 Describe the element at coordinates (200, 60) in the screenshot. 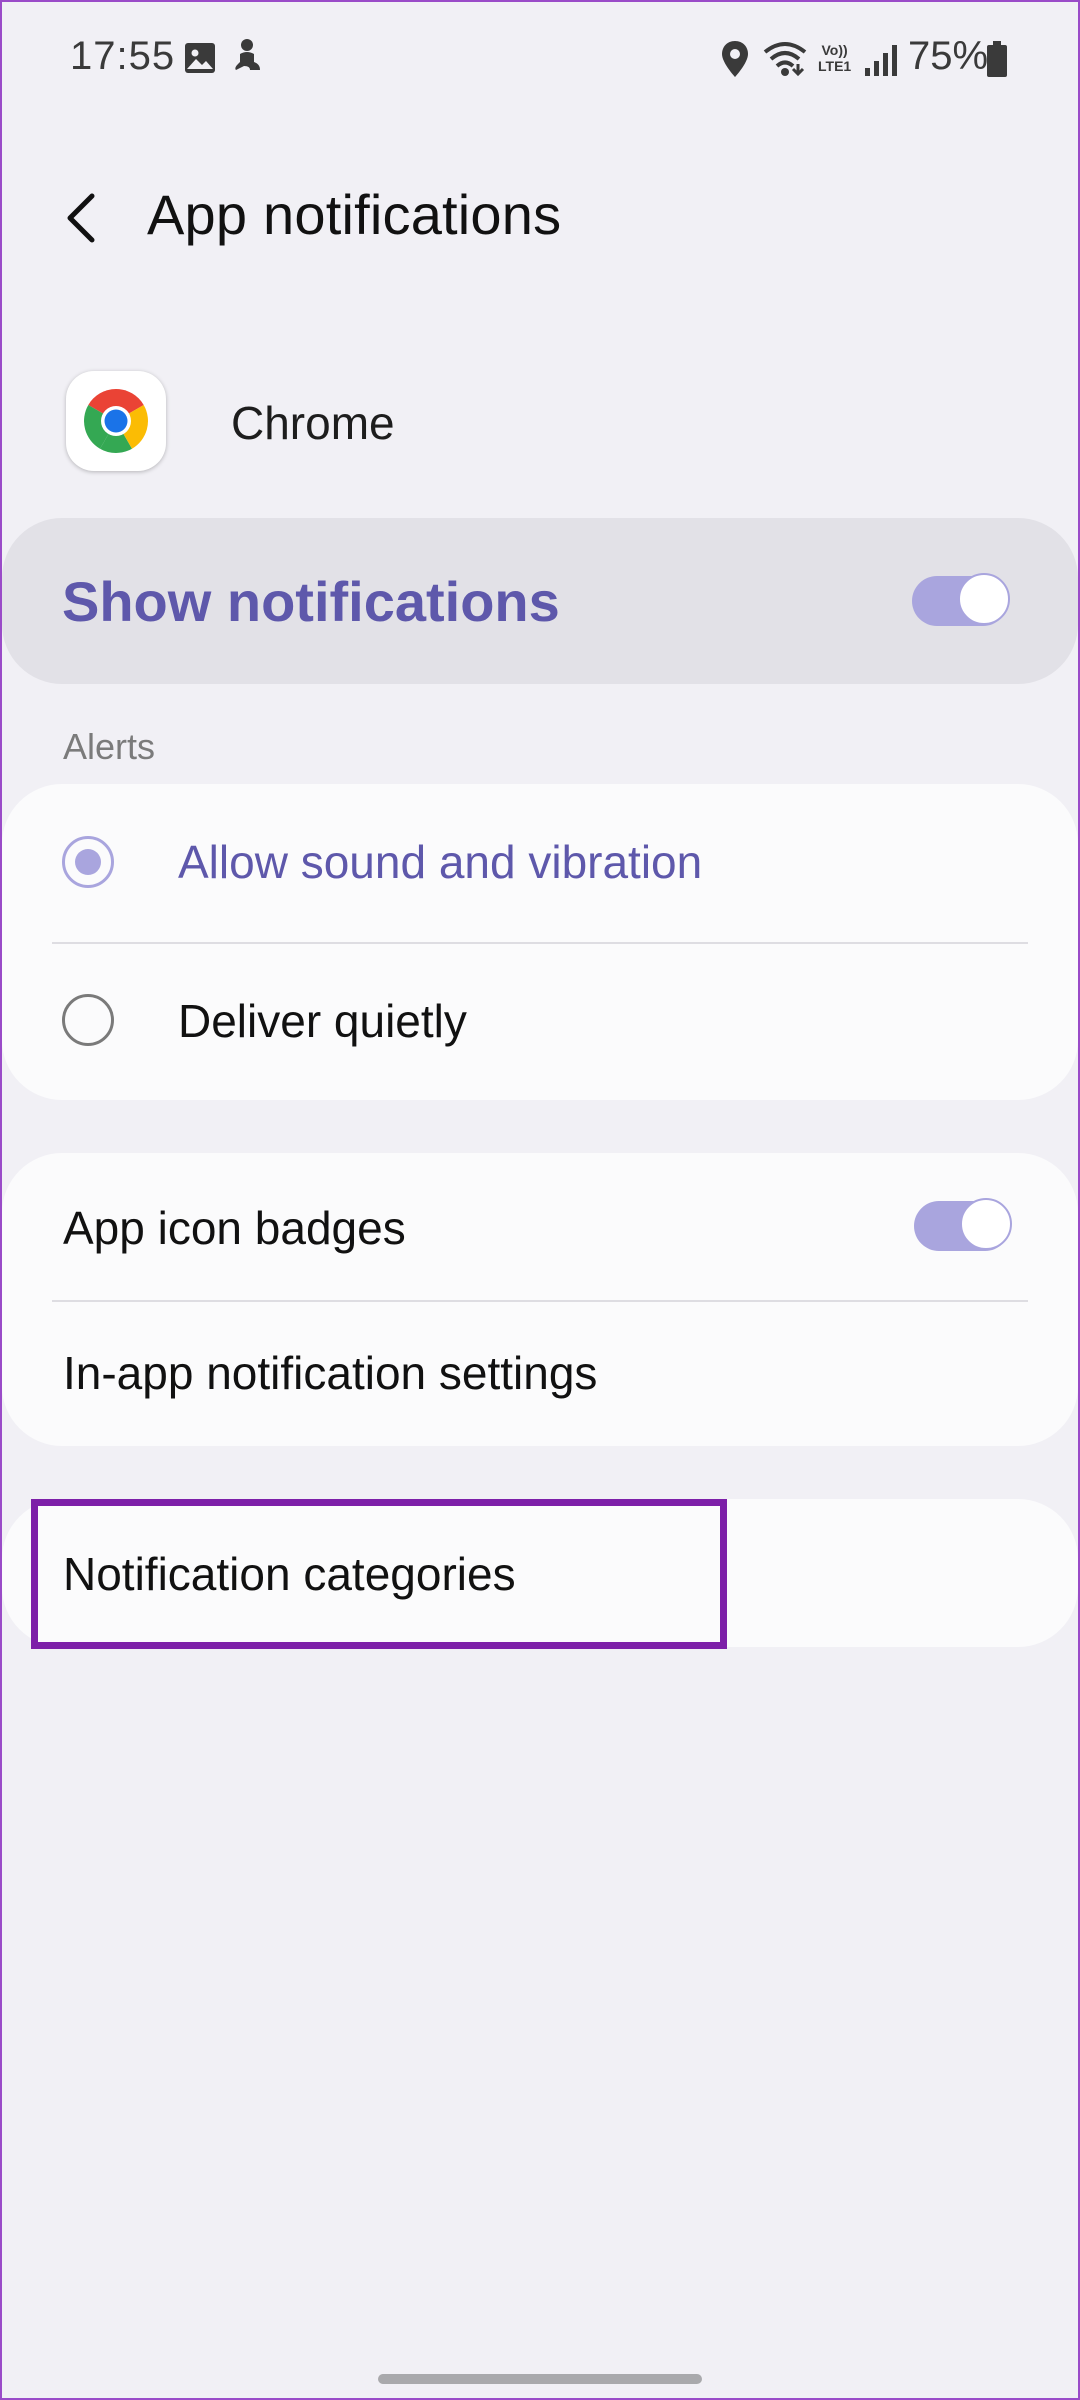

I see `gallery-icon` at that location.